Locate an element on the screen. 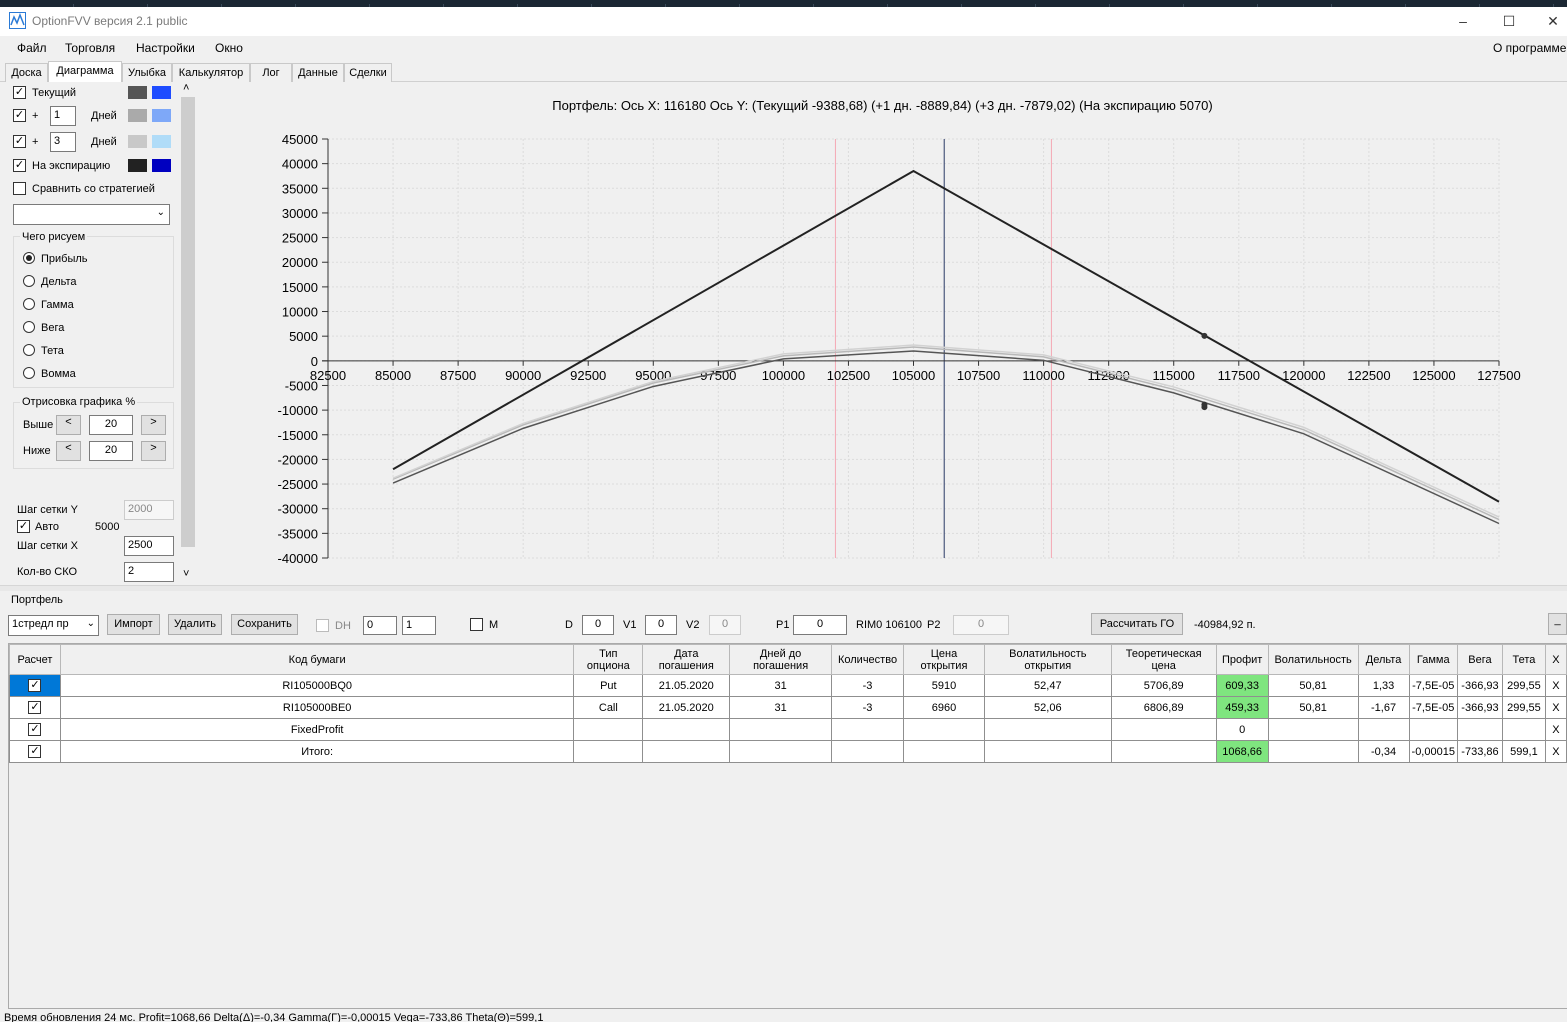 The image size is (1567, 1022). table-cell: -733,86 is located at coordinates (1479, 751).